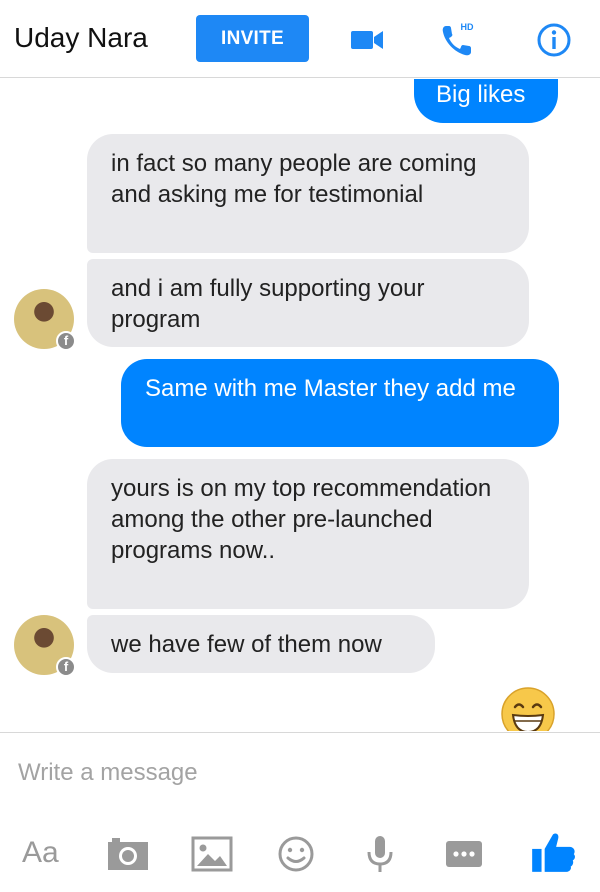  I want to click on microphone-icon, so click(380, 854).